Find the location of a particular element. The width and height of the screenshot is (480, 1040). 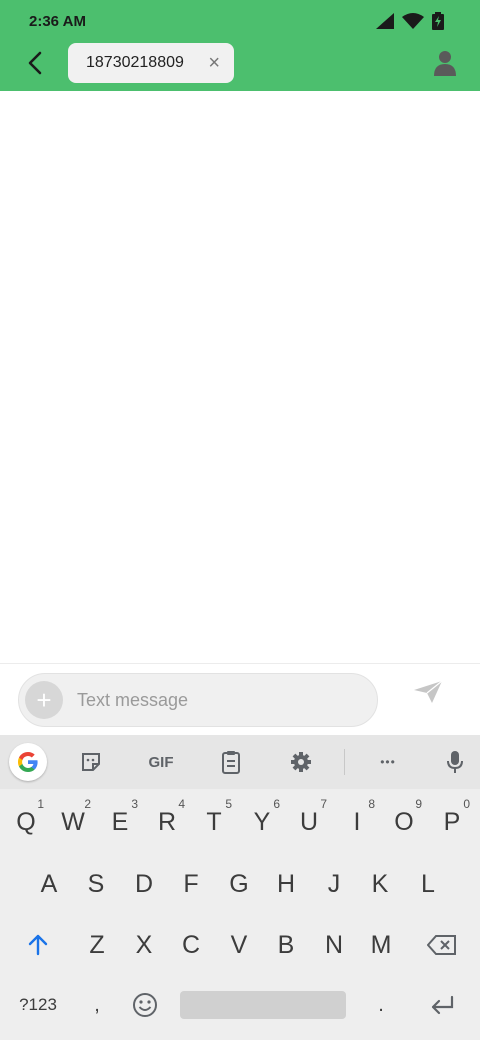

emoji-icon is located at coordinates (145, 1005).